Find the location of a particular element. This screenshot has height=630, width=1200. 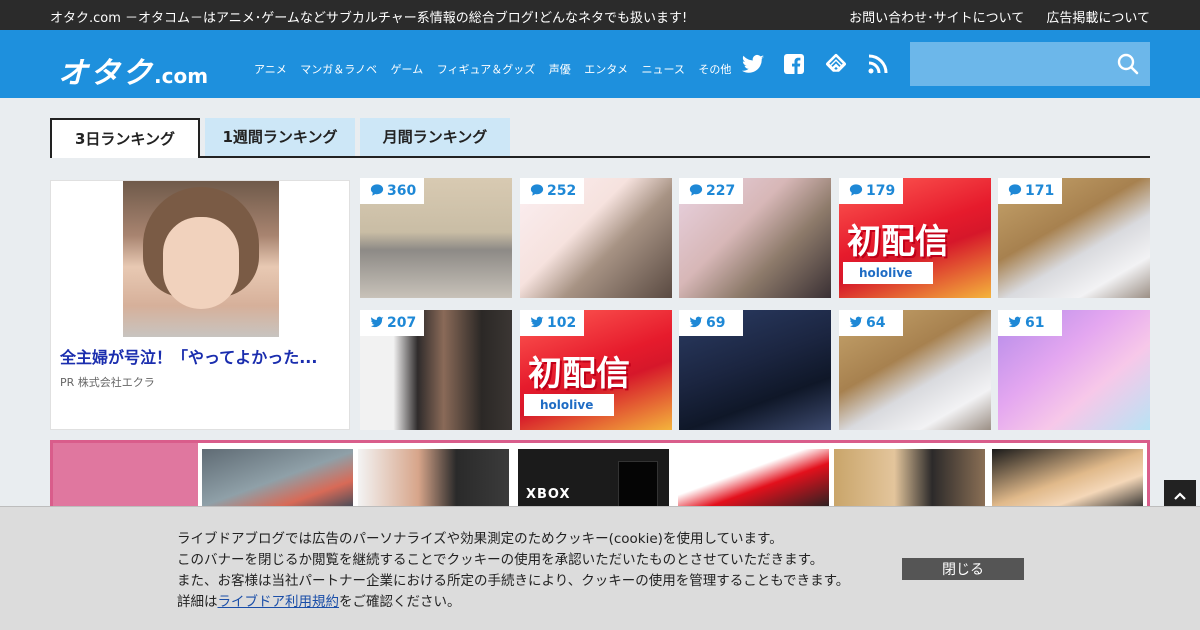

comment-count-badge: 227 is located at coordinates (711, 191).